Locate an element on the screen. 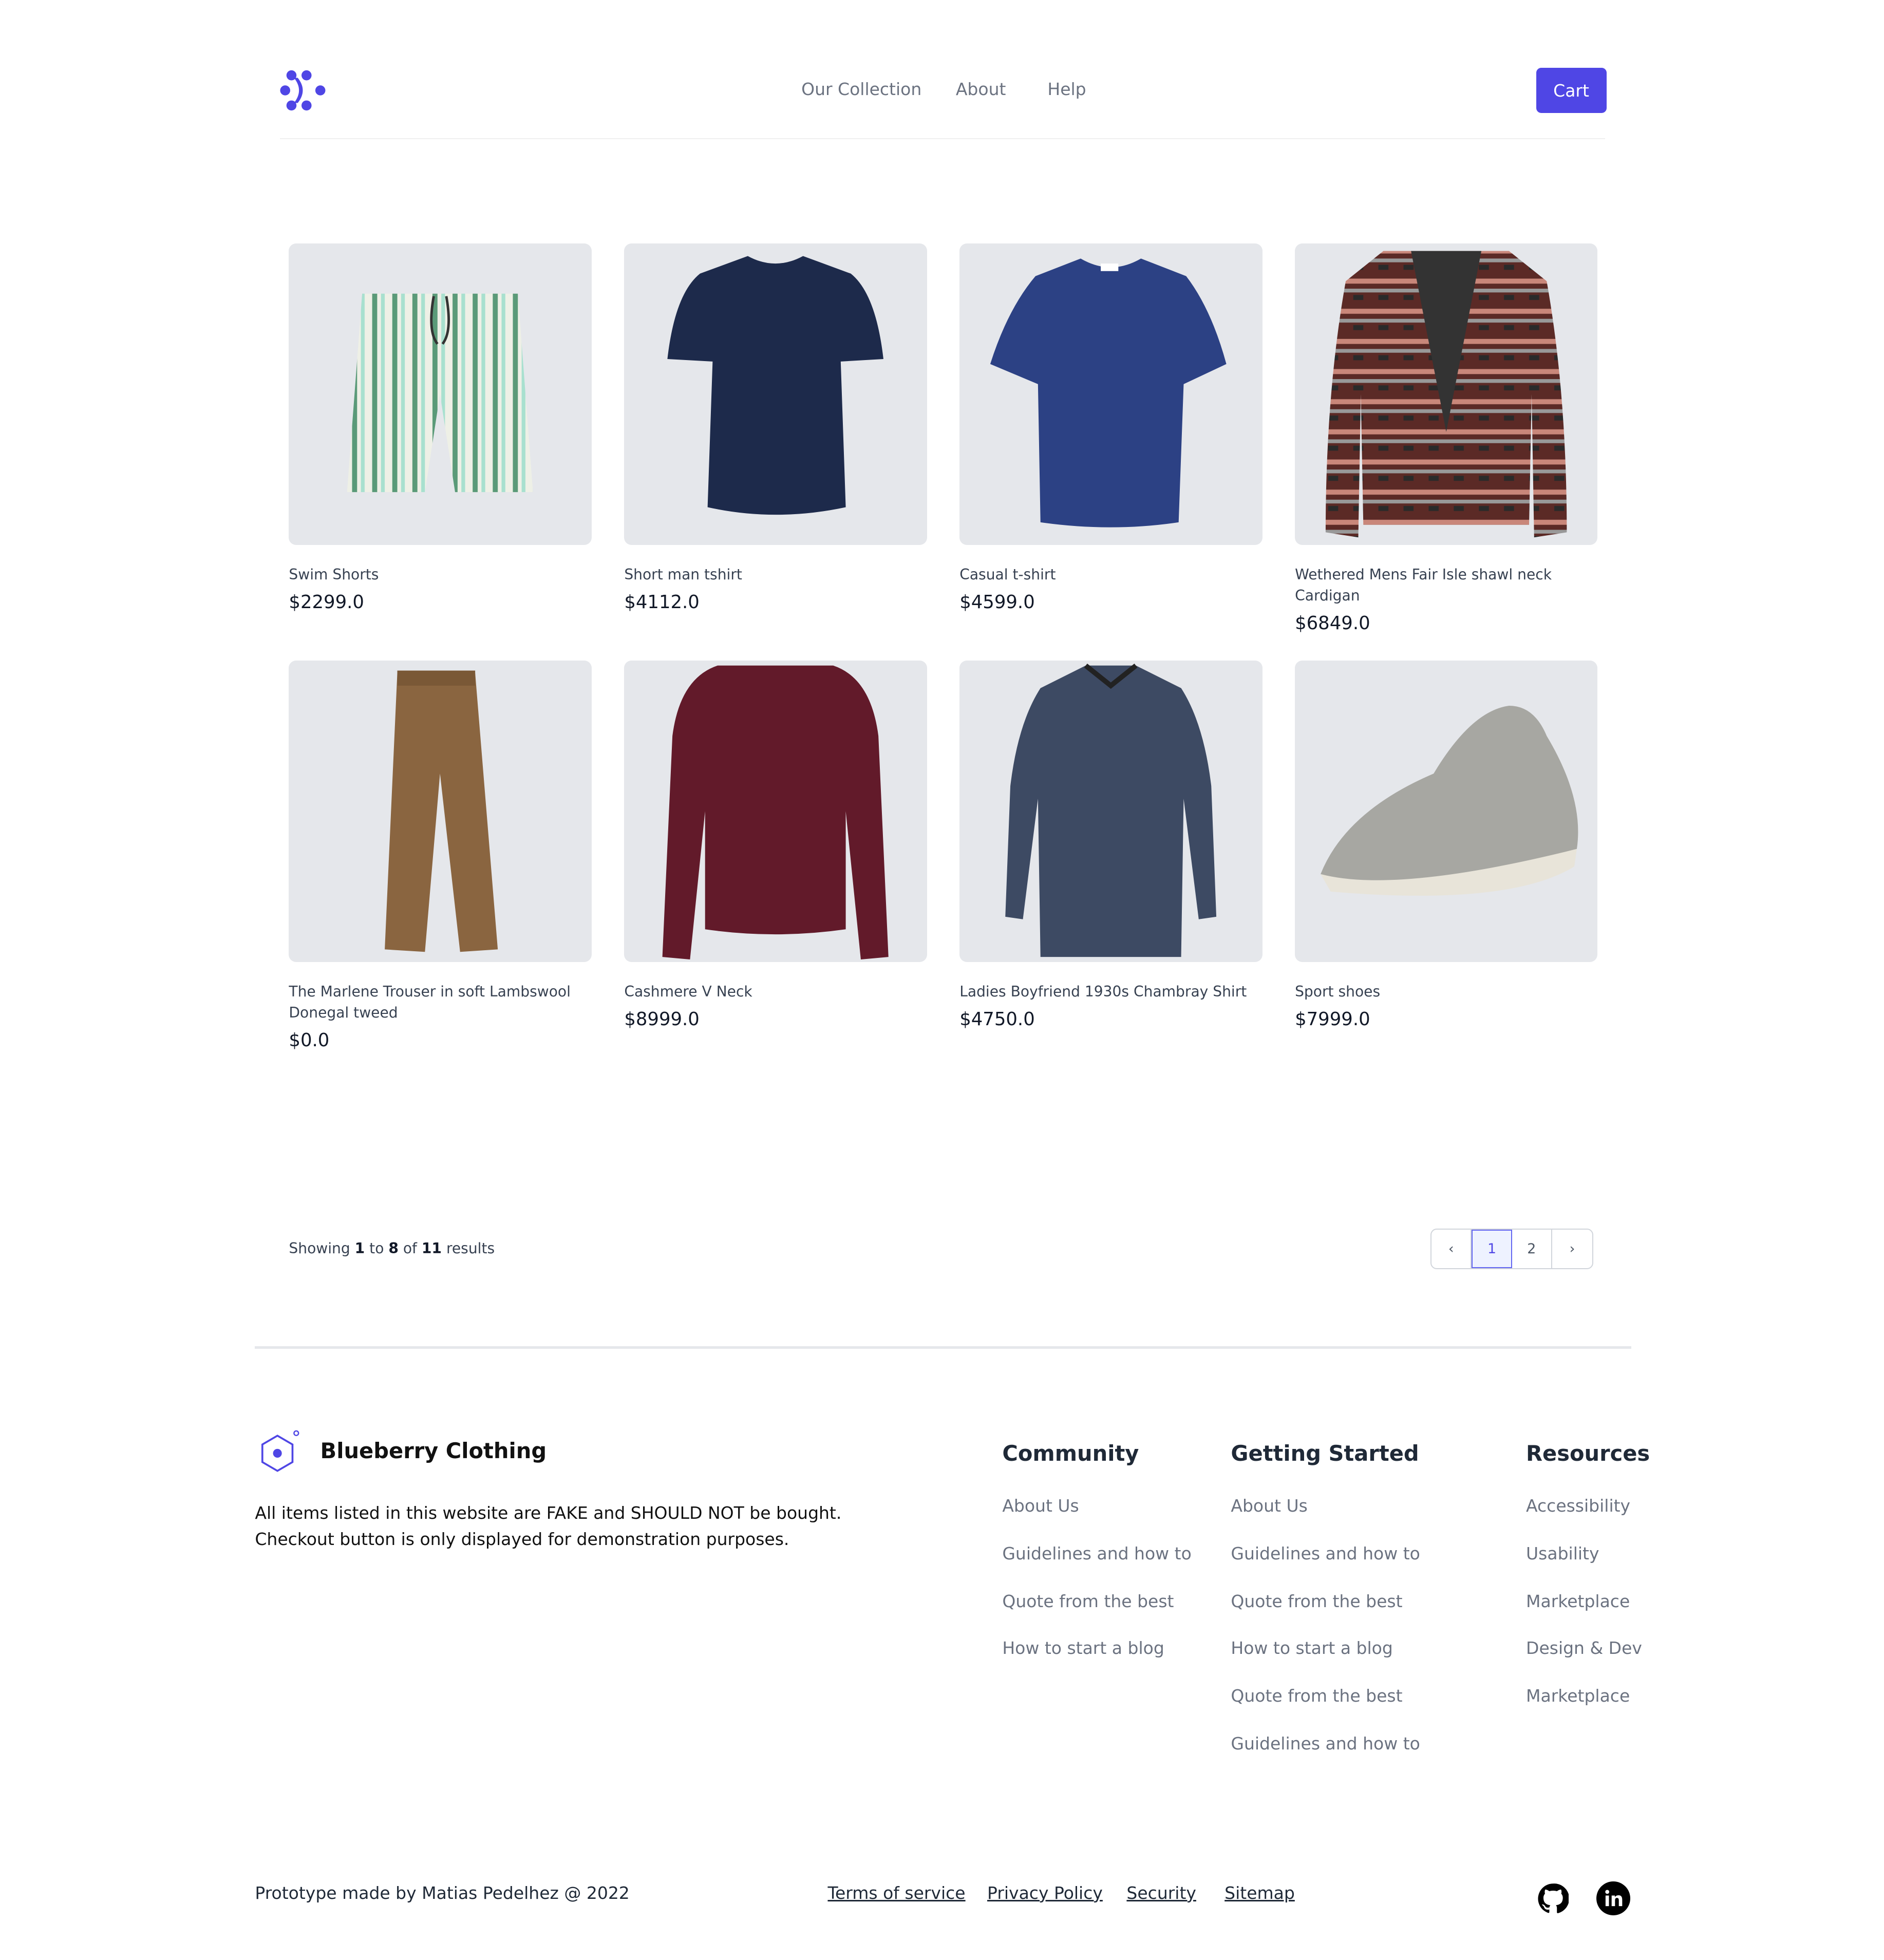 Image resolution: width=1884 pixels, height=1960 pixels. security-link: Security is located at coordinates (1161, 1893).